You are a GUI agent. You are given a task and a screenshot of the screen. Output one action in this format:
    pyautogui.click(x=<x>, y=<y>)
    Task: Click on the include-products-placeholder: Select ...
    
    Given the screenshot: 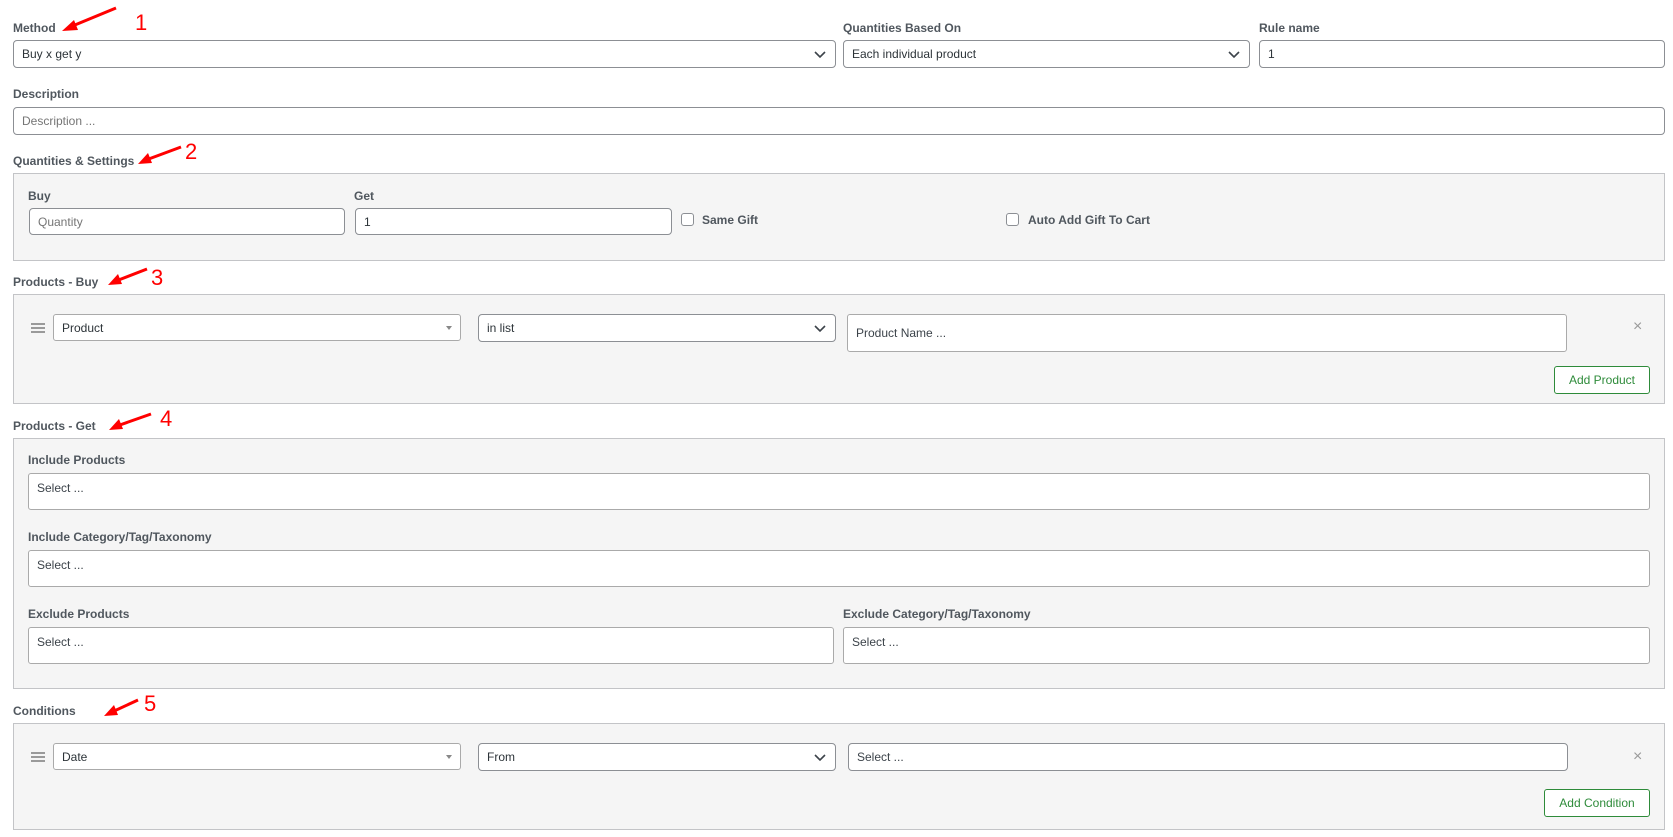 What is the action you would take?
    pyautogui.click(x=60, y=488)
    